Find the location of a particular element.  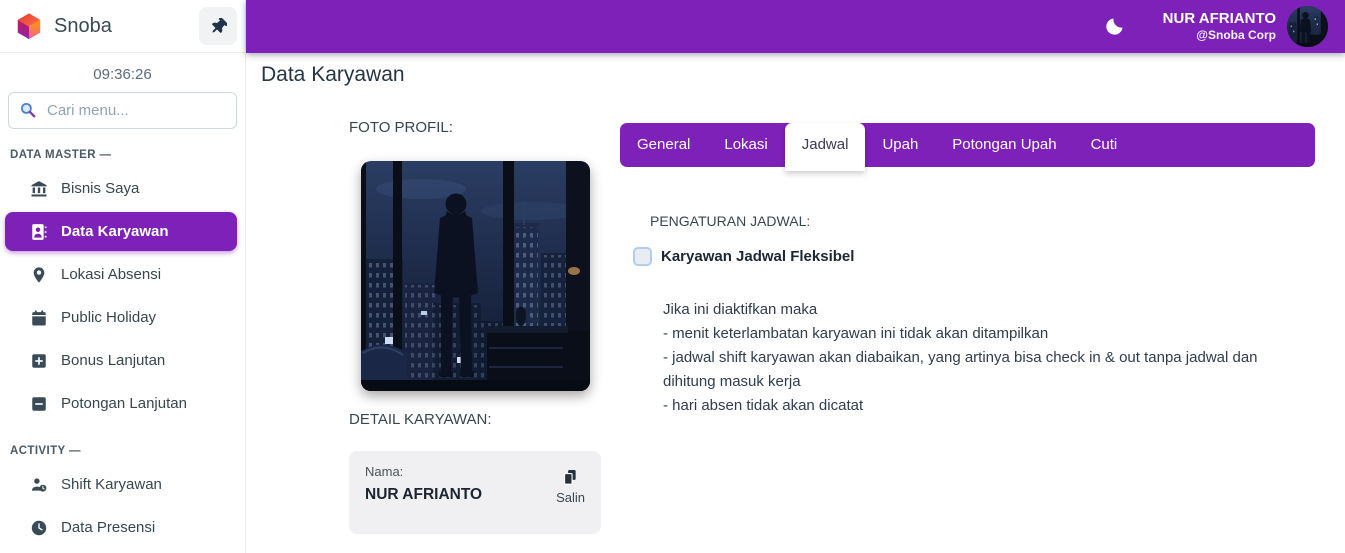

sidebar-item-label: Data Karyawan is located at coordinates (115, 231).